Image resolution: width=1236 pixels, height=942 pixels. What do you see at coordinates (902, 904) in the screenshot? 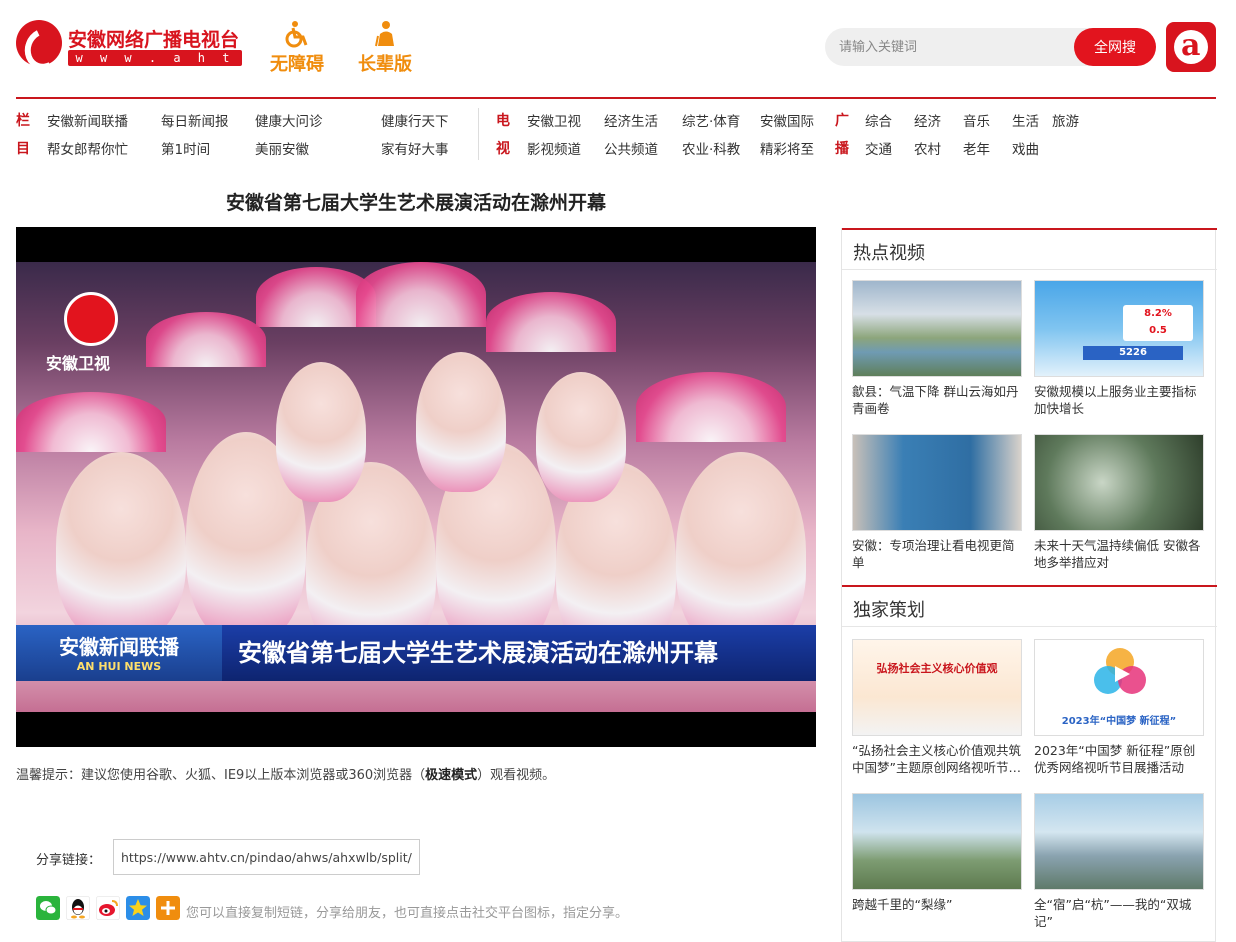
I see `video-caption: 跨越千里的“梨缘”` at bounding box center [902, 904].